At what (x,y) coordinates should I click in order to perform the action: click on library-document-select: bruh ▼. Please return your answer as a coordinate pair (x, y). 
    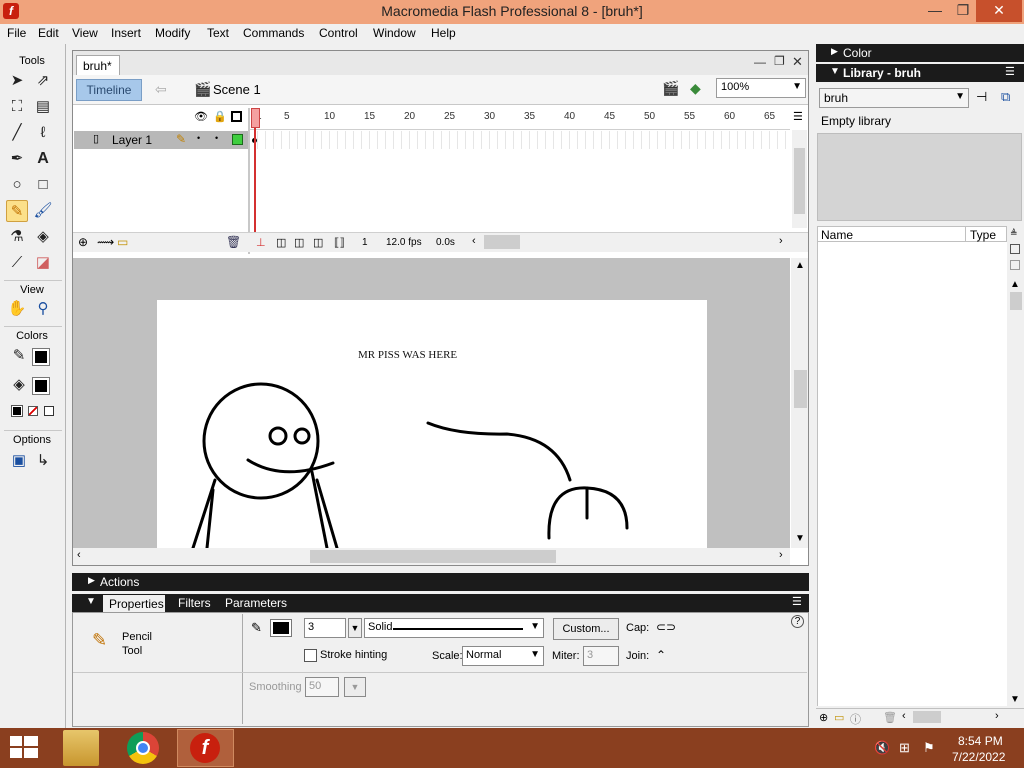
    Looking at the image, I should click on (894, 98).